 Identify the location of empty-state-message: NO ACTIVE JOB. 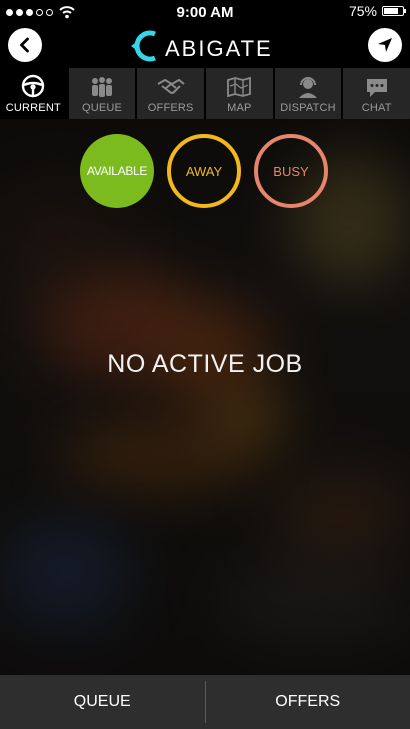
(205, 364).